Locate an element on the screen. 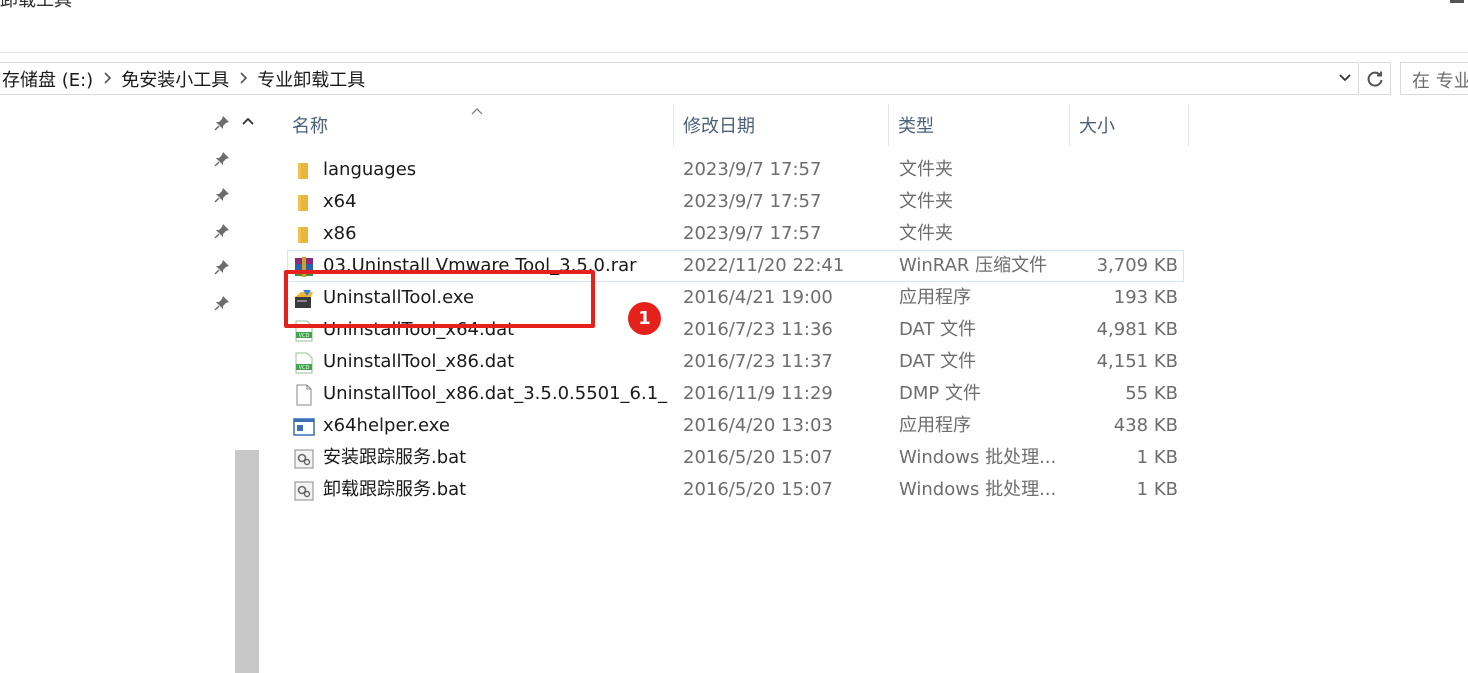  column-header-date-label: 修改日期 is located at coordinates (719, 126).